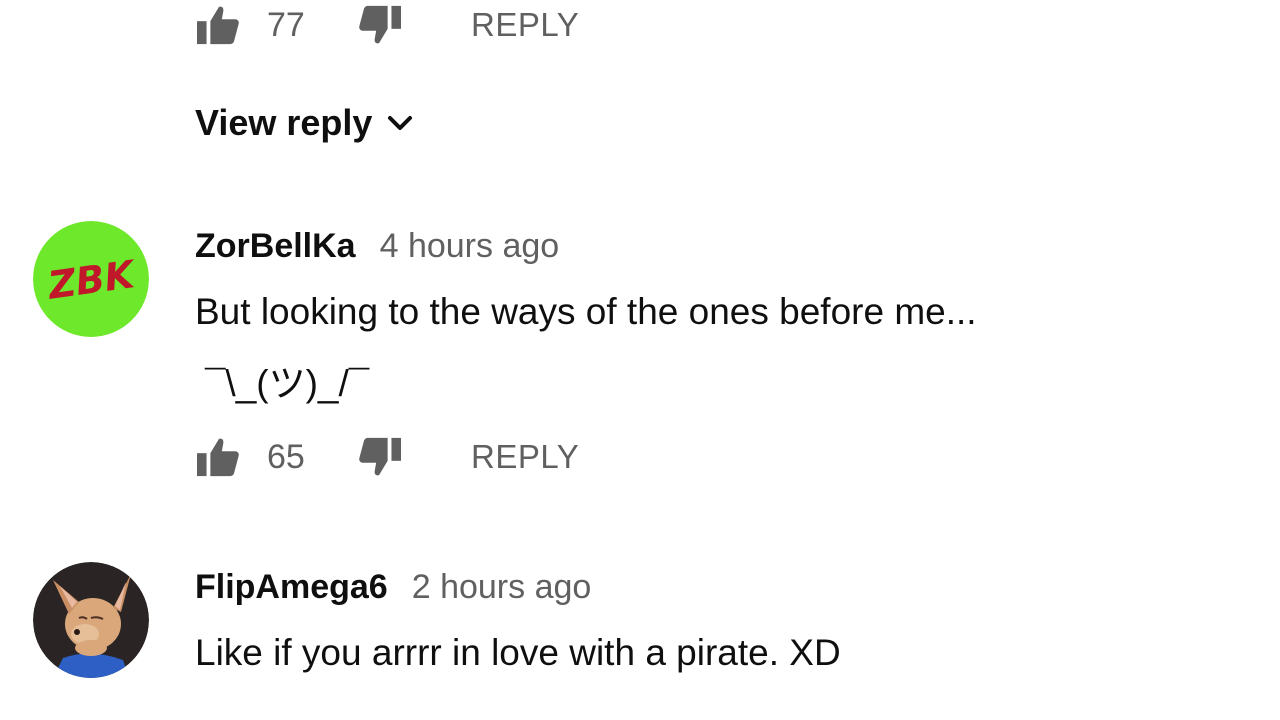 The width and height of the screenshot is (1280, 720). I want to click on author-name: ZorBellKa, so click(275, 246).